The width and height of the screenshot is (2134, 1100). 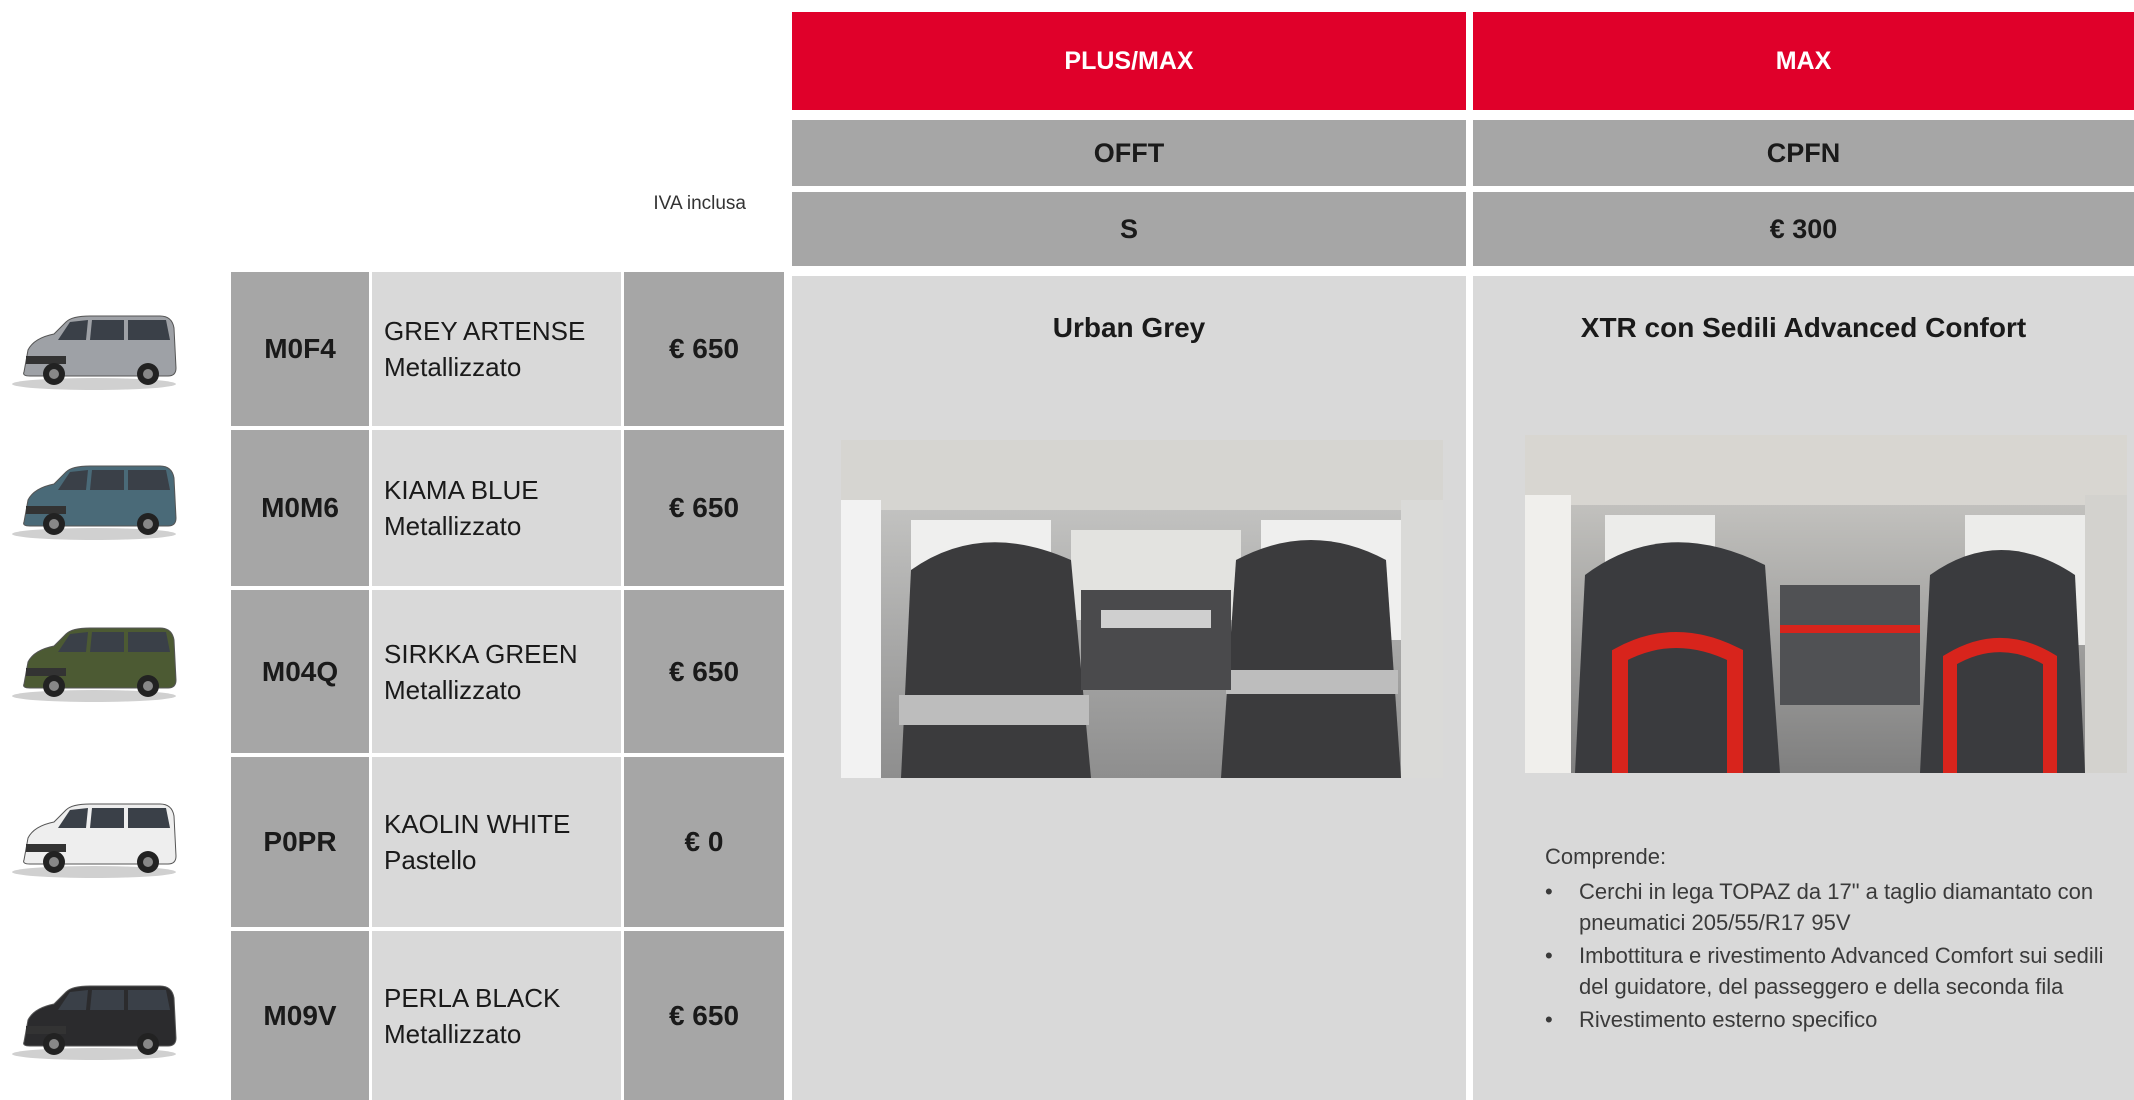 What do you see at coordinates (300, 508) in the screenshot?
I see `color-code: M0M6` at bounding box center [300, 508].